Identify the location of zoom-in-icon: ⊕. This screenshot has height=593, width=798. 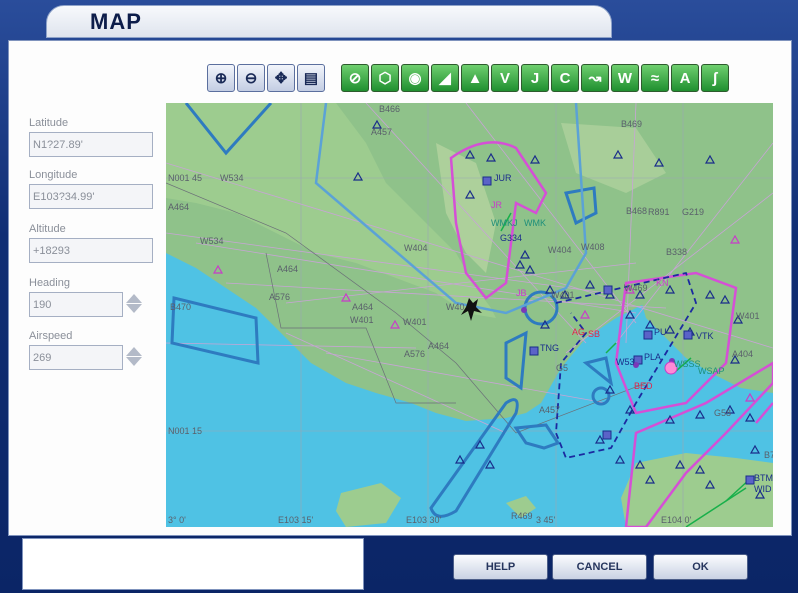
(221, 78).